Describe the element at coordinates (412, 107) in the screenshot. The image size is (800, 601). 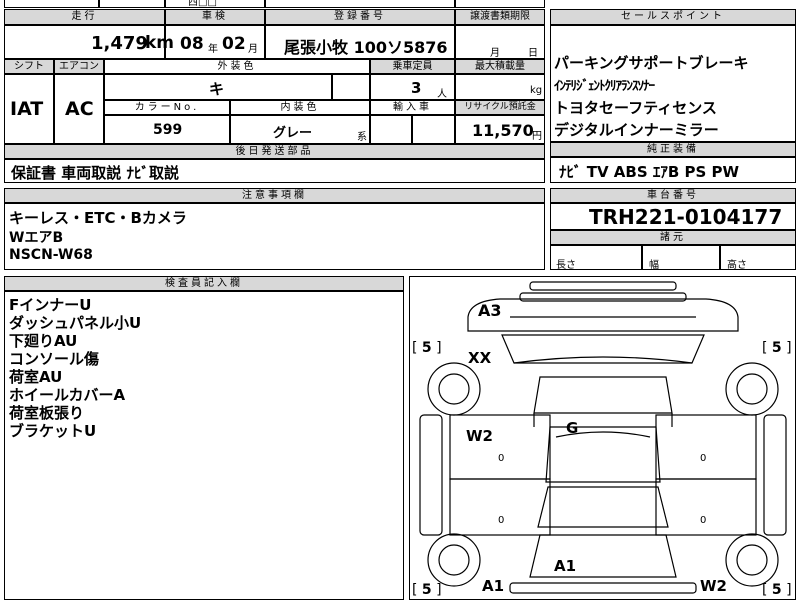
I see `import-header: 輸入車` at that location.